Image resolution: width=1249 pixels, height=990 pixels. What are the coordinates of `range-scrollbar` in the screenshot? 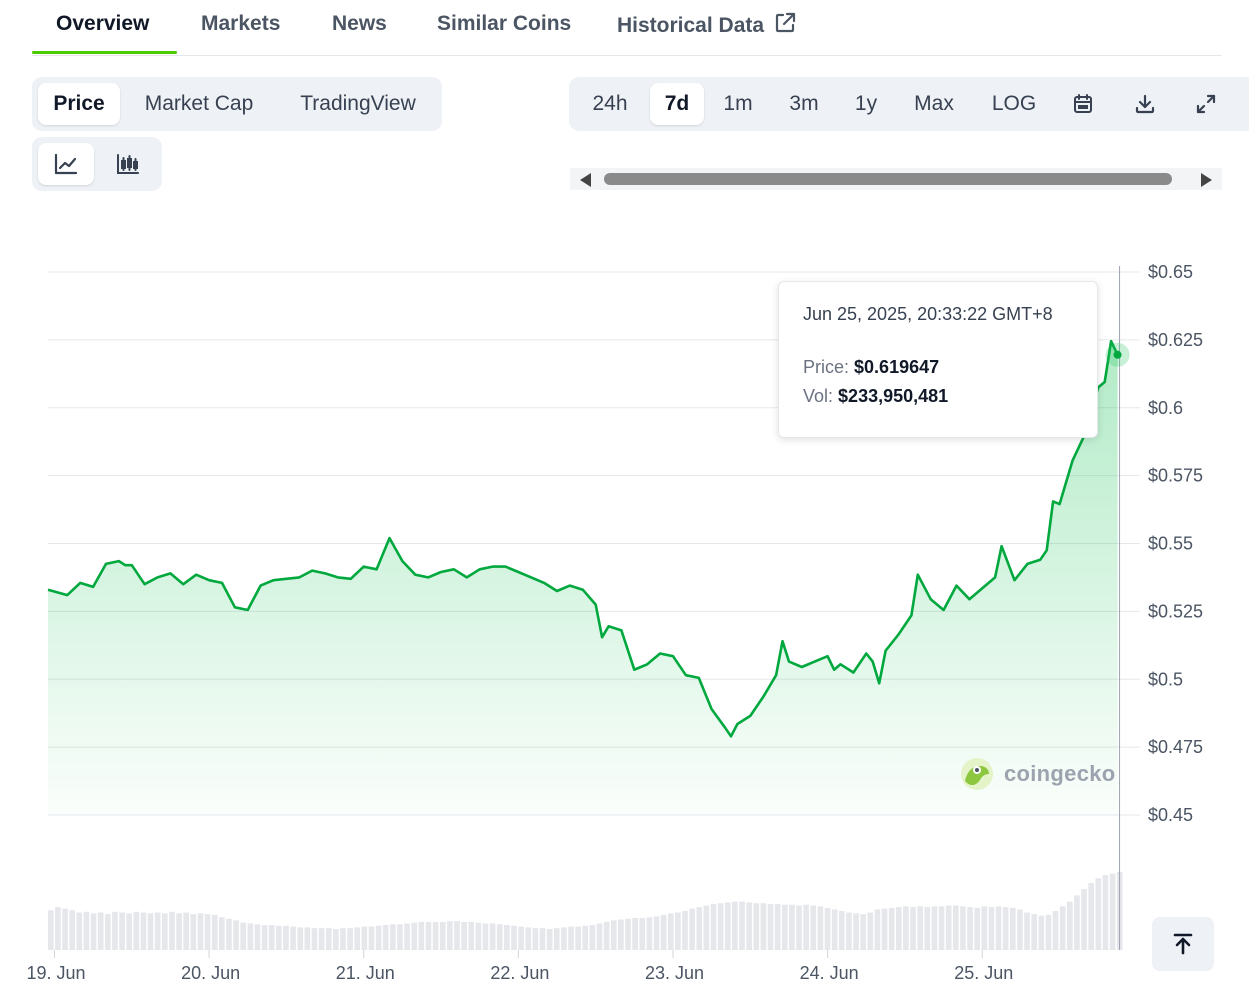 It's located at (896, 179).